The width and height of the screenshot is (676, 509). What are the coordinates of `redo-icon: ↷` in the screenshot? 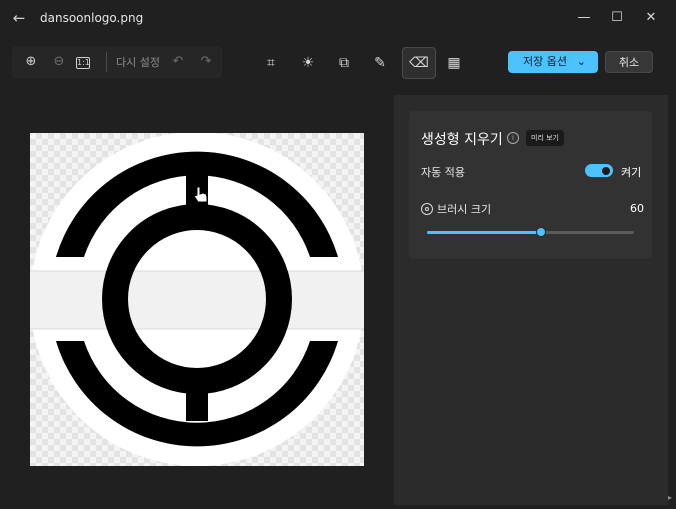 It's located at (206, 62).